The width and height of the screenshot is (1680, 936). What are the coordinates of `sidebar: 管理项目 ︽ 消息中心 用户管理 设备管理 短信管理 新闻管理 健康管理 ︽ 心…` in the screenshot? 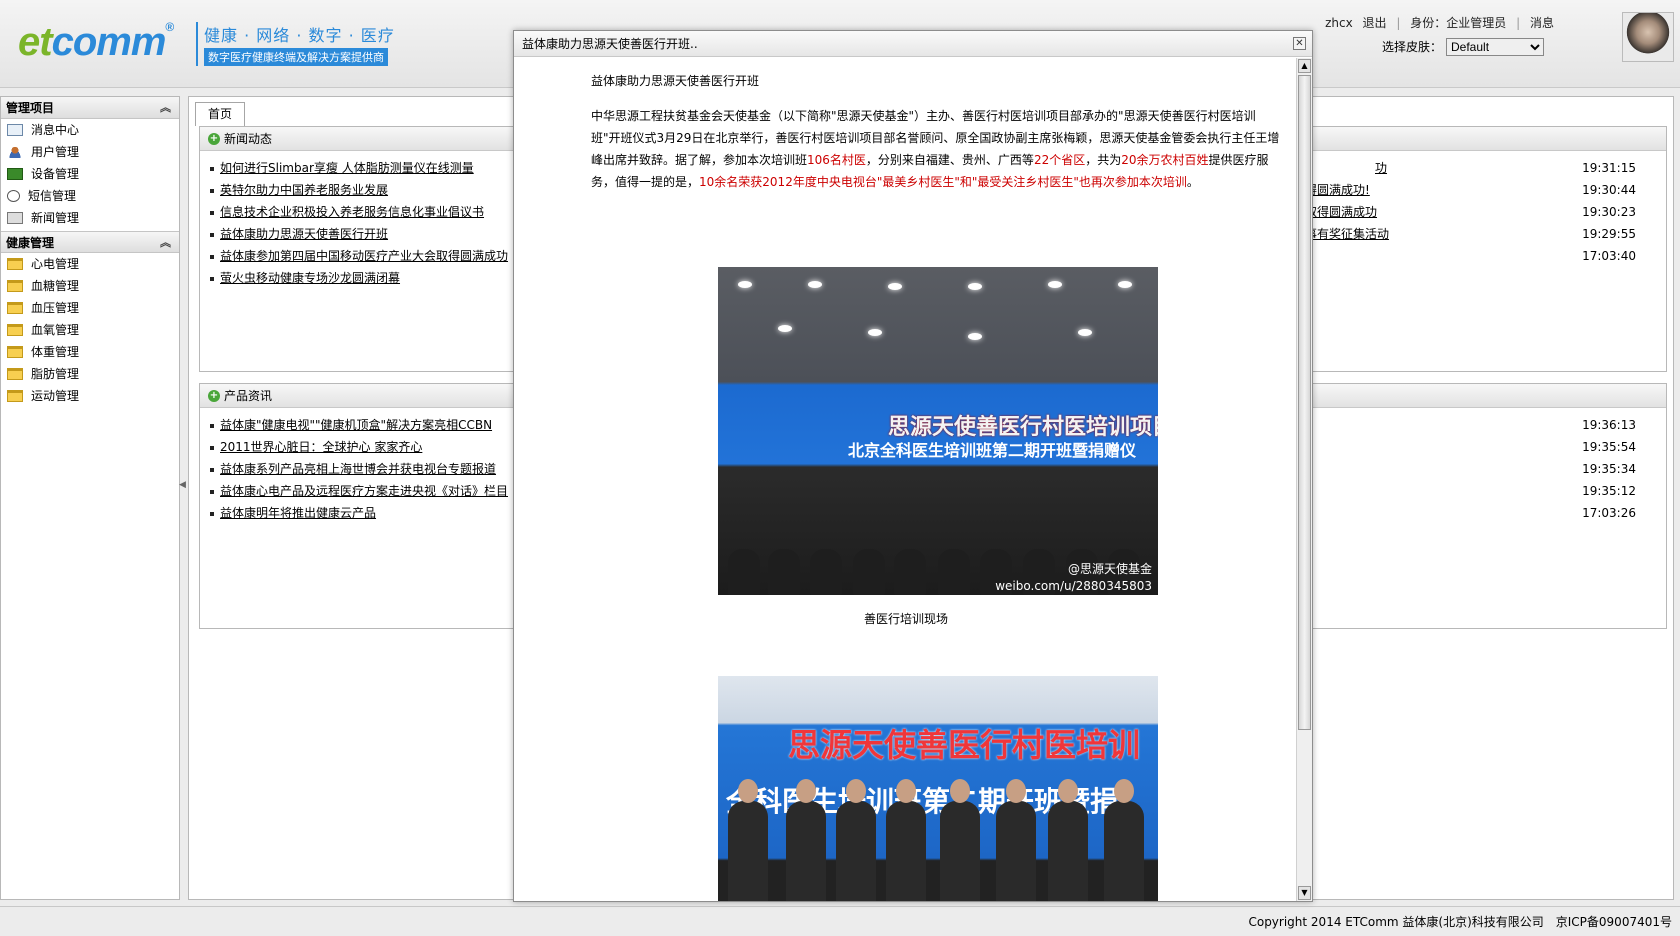 It's located at (90, 498).